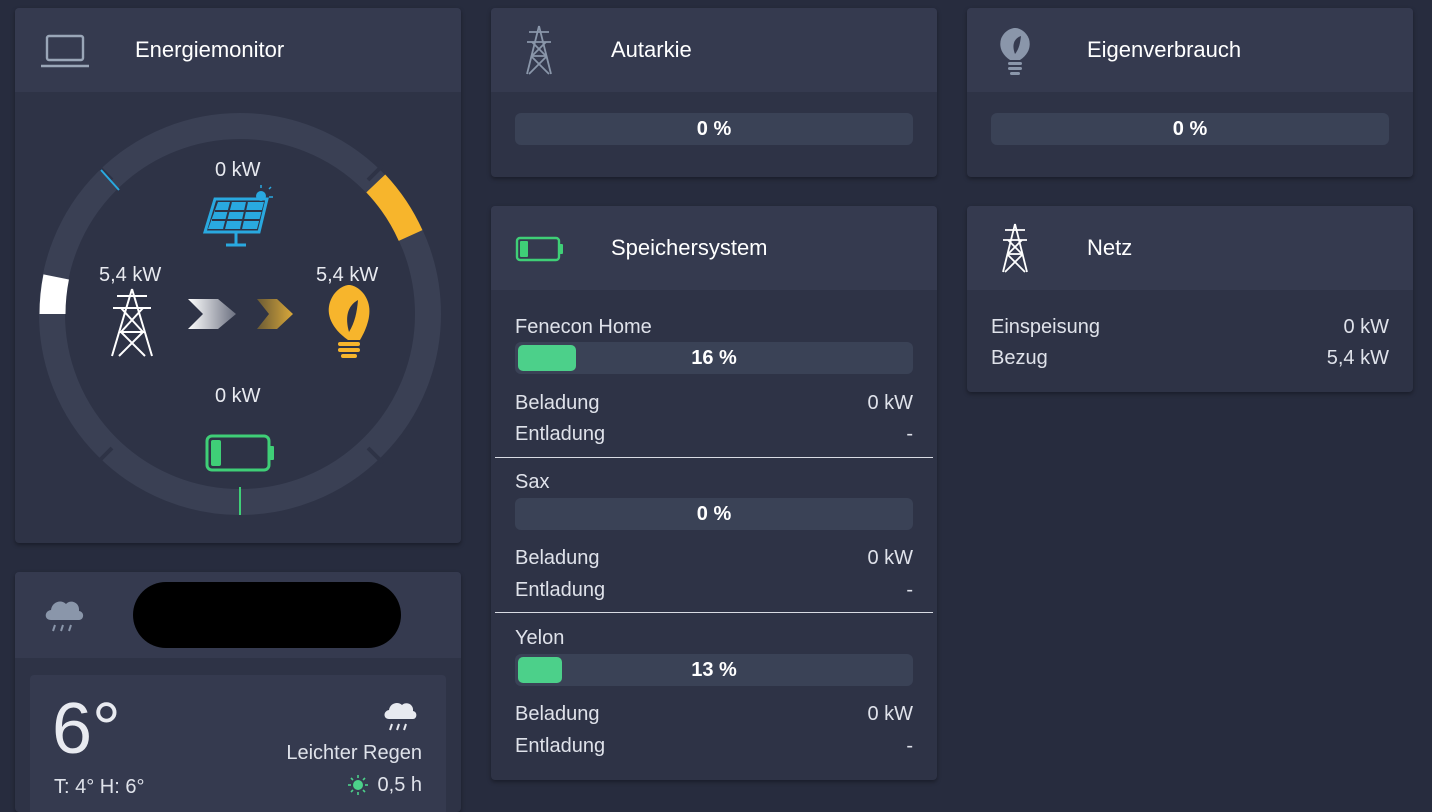 This screenshot has height=812, width=1432. I want to click on weather-card: 6° T: 4° H: 6° Leichter Regen 0,5 h, so click(238, 692).